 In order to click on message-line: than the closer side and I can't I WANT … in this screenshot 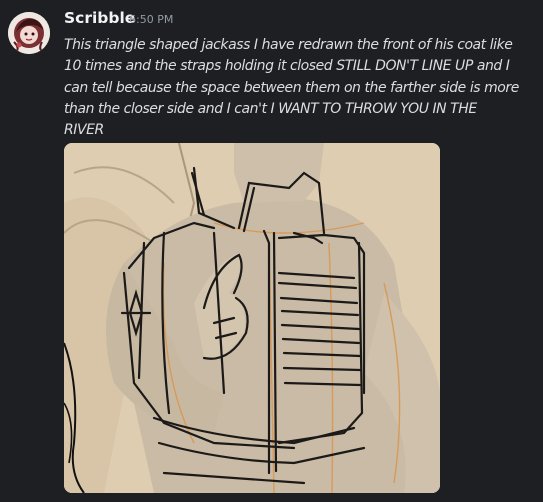, I will do `click(270, 108)`.